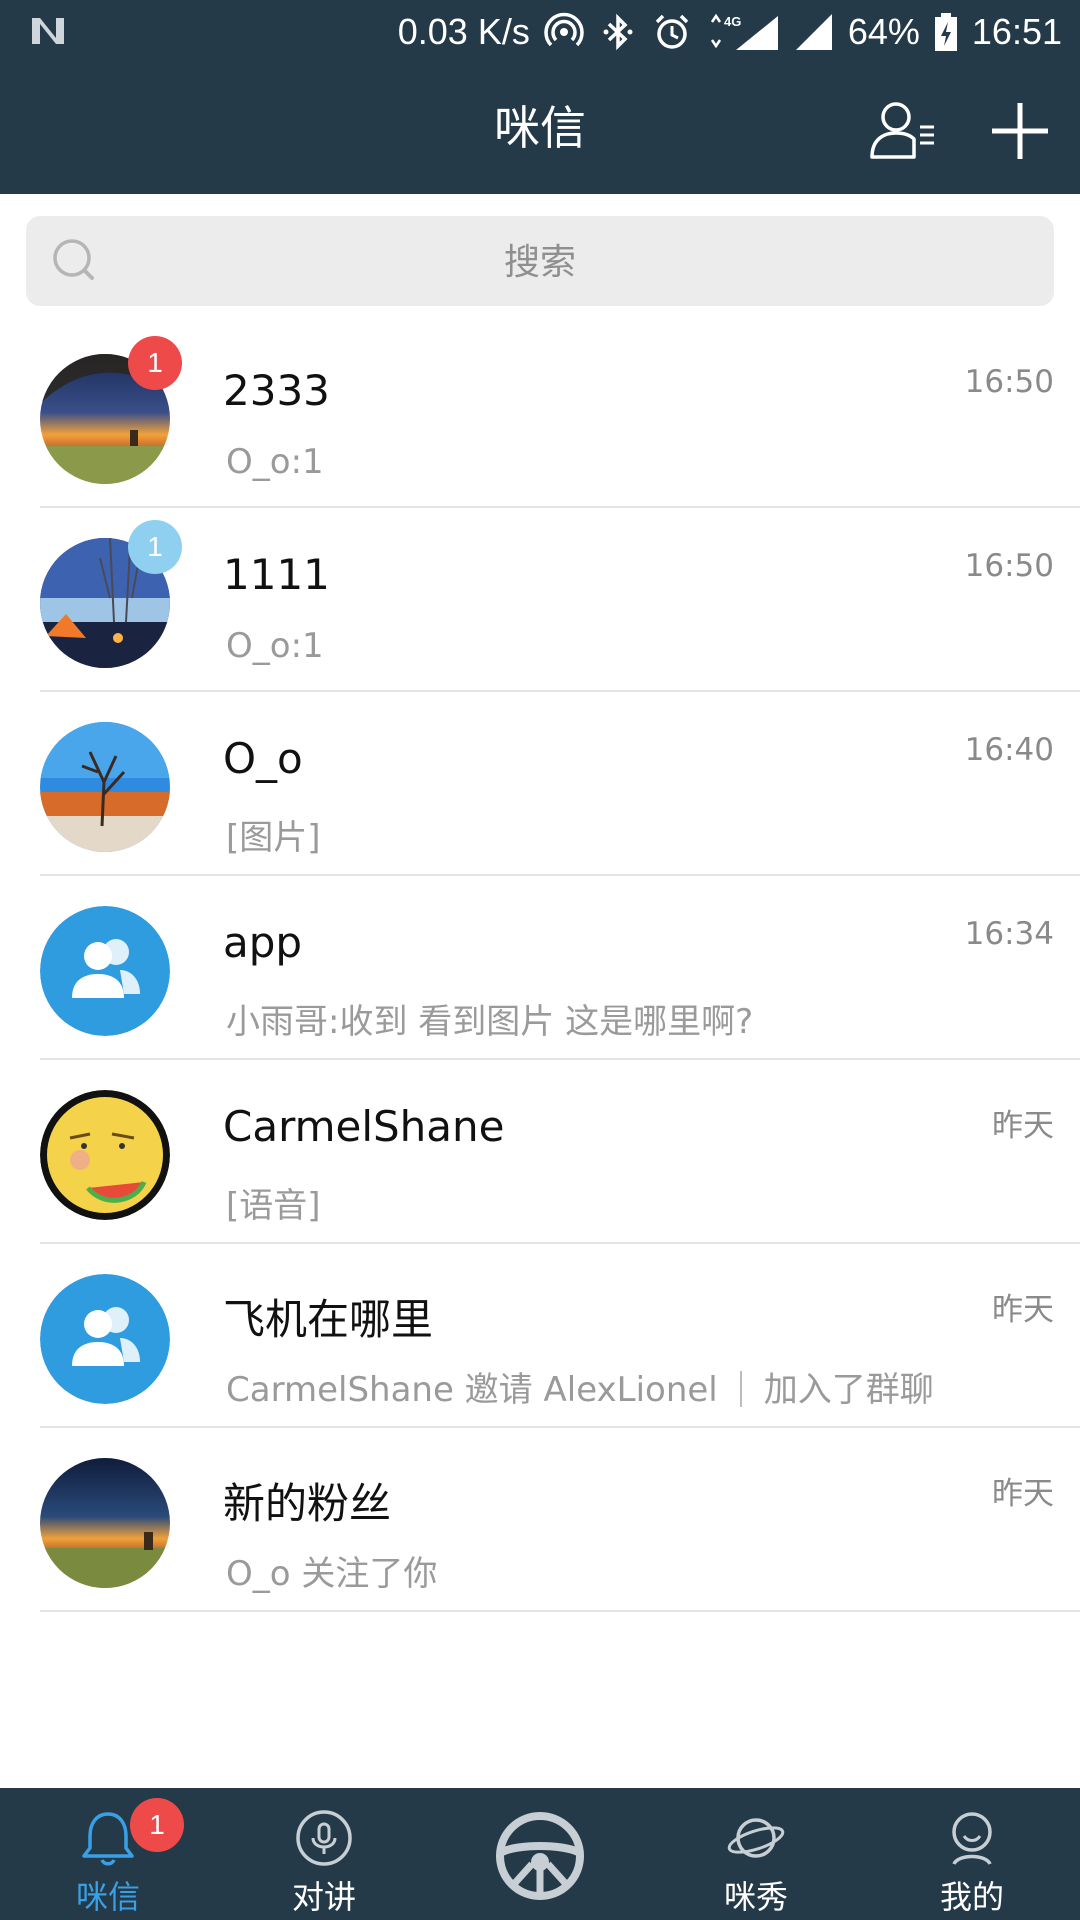  I want to click on person-icon, so click(972, 1839).